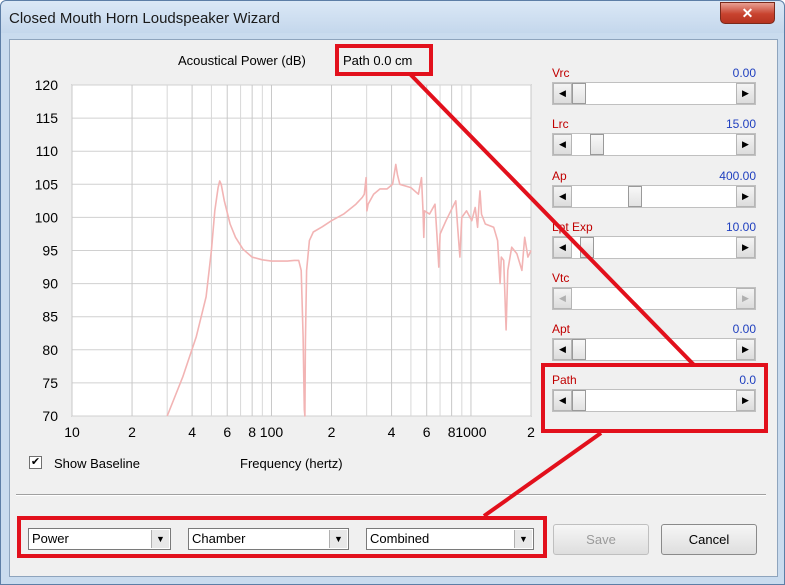  Describe the element at coordinates (737, 176) in the screenshot. I see `ap-value: 400.00` at that location.